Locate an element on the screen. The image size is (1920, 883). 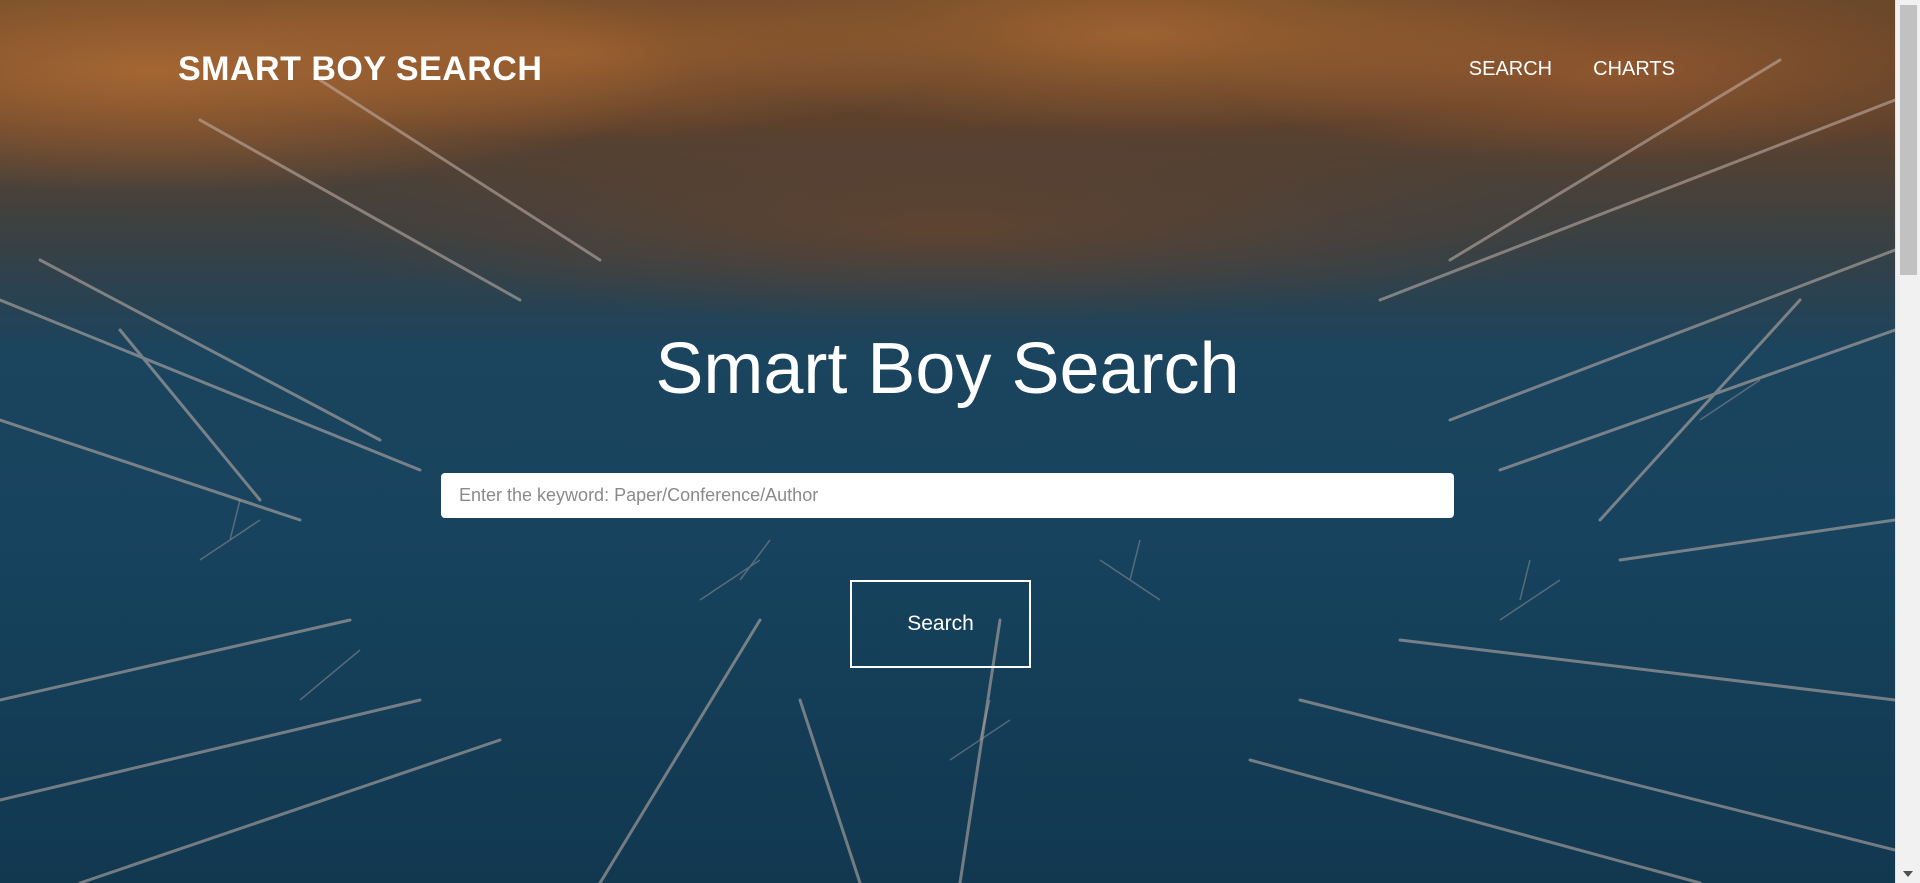
hero-title: Smart Boy Search is located at coordinates (947, 369).